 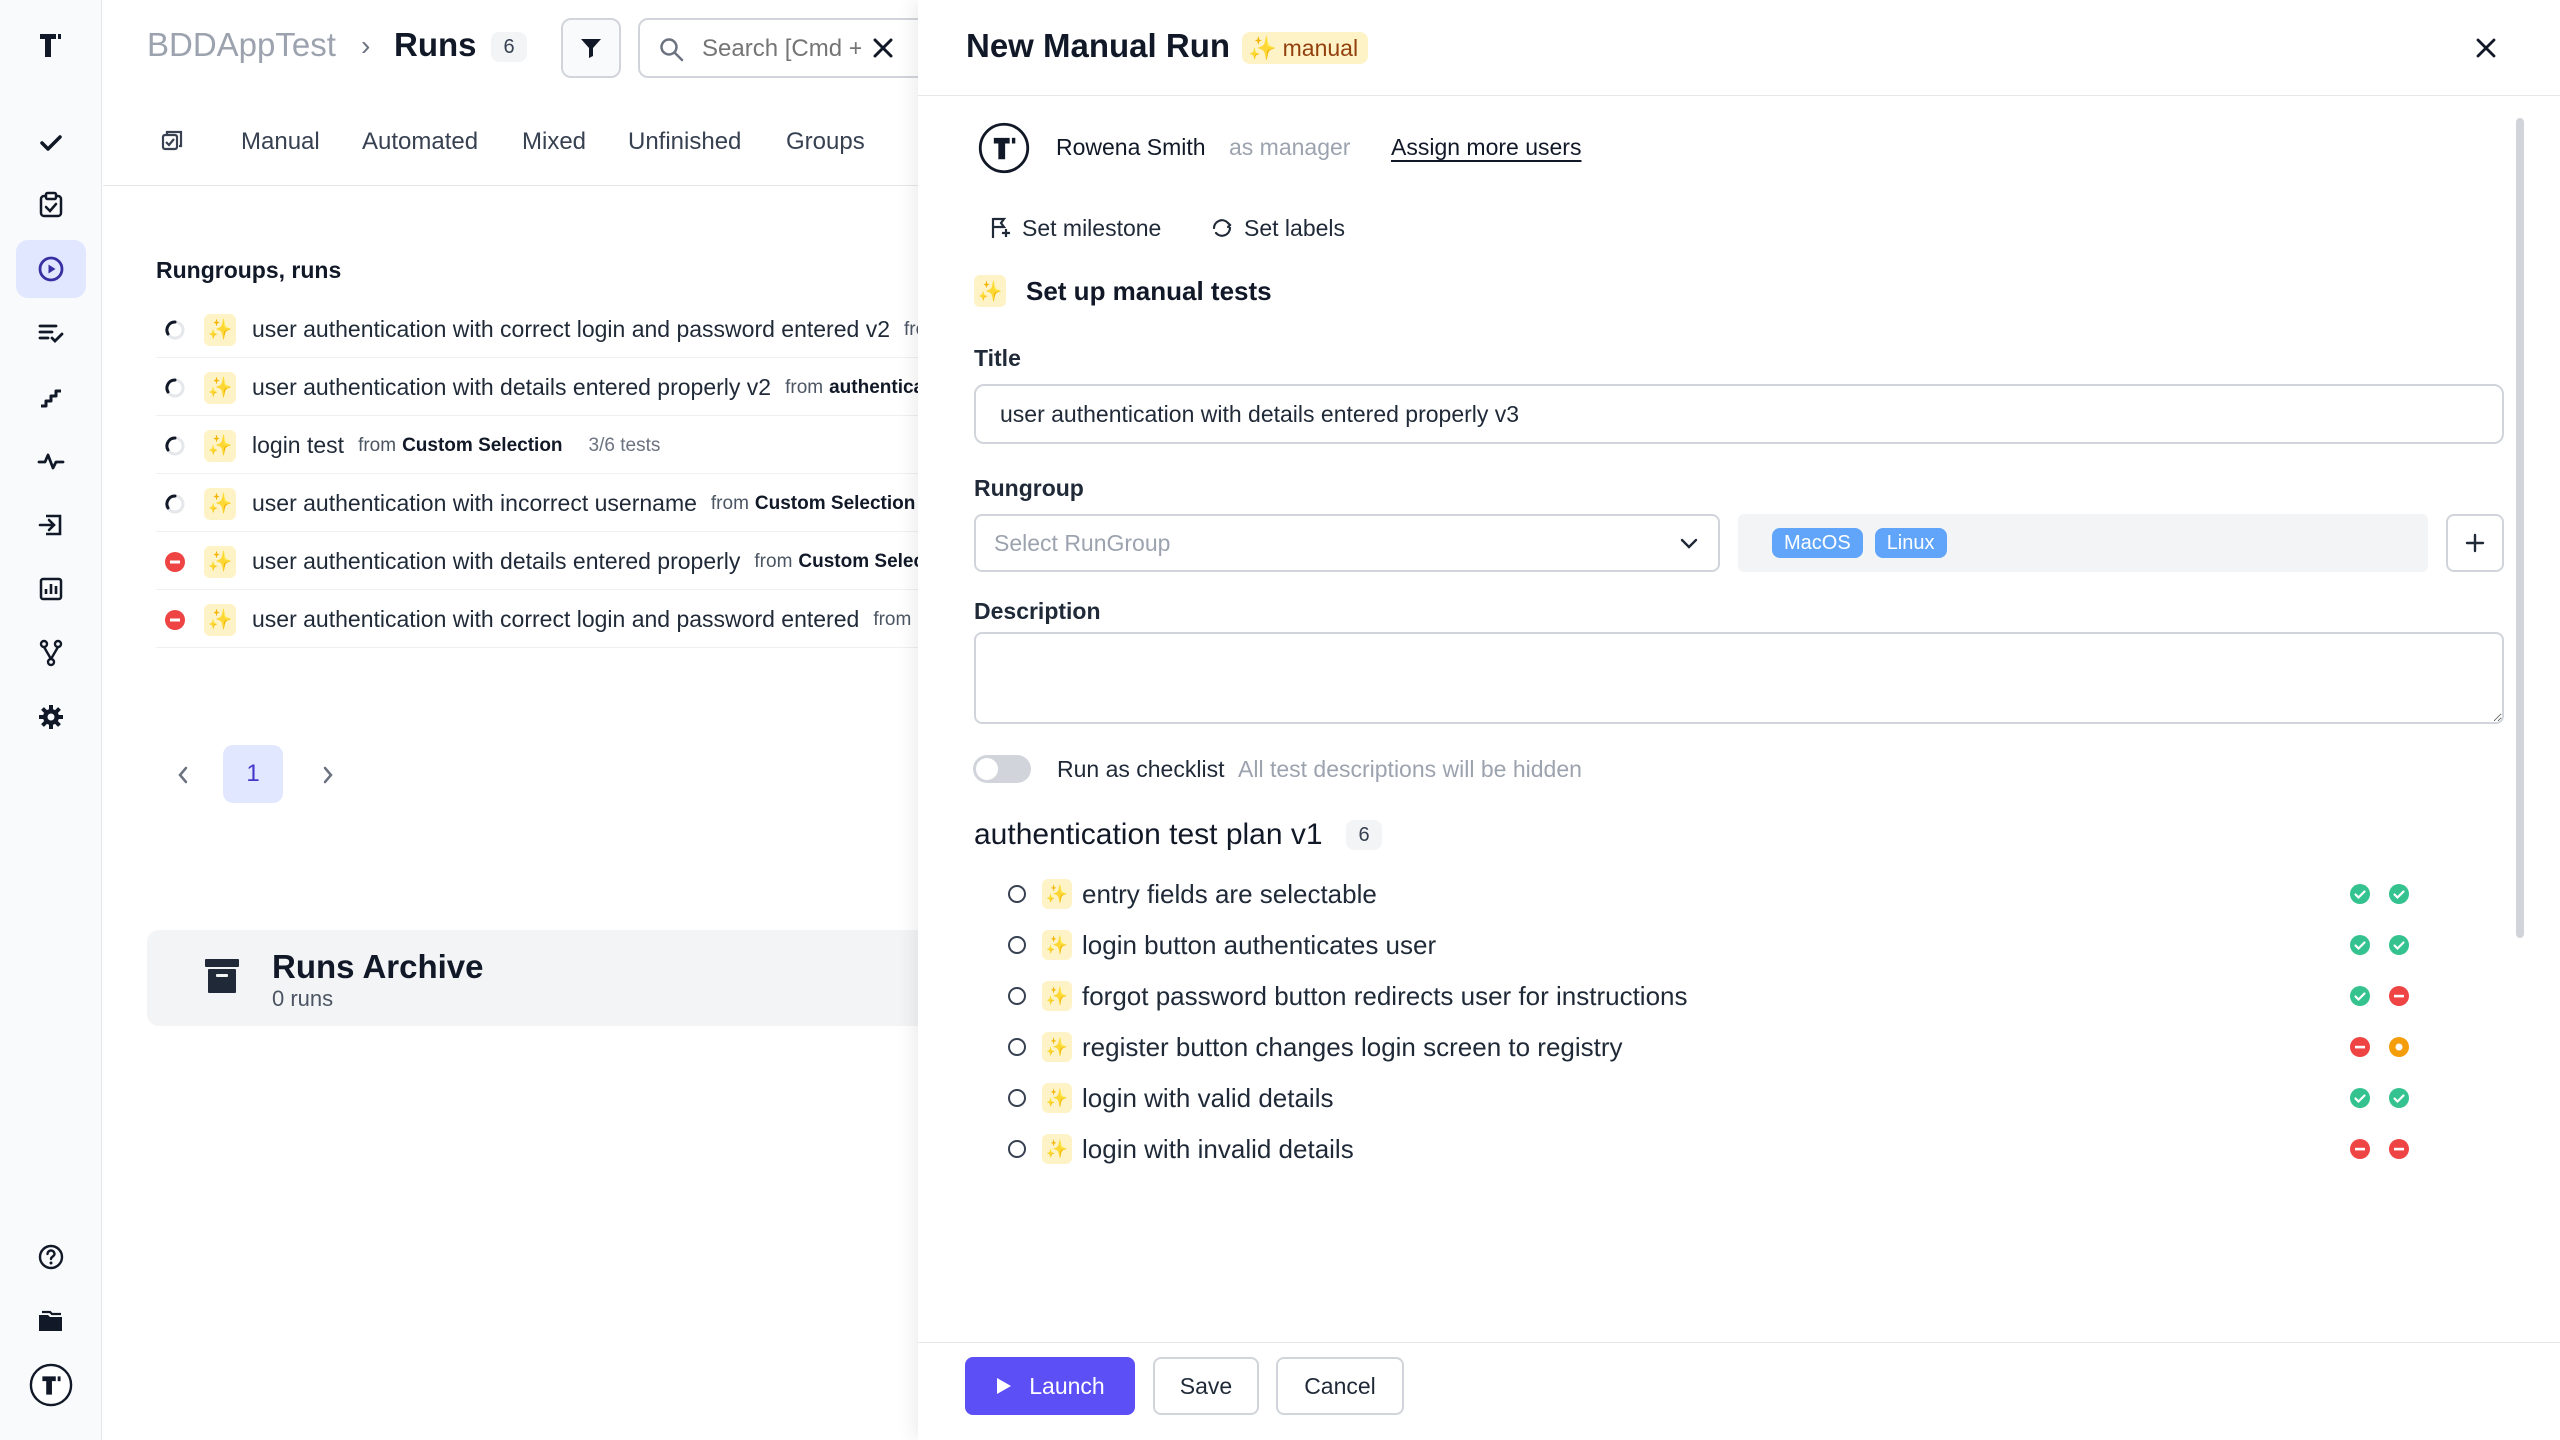 What do you see at coordinates (51, 45) in the screenshot?
I see `app-logo-icon` at bounding box center [51, 45].